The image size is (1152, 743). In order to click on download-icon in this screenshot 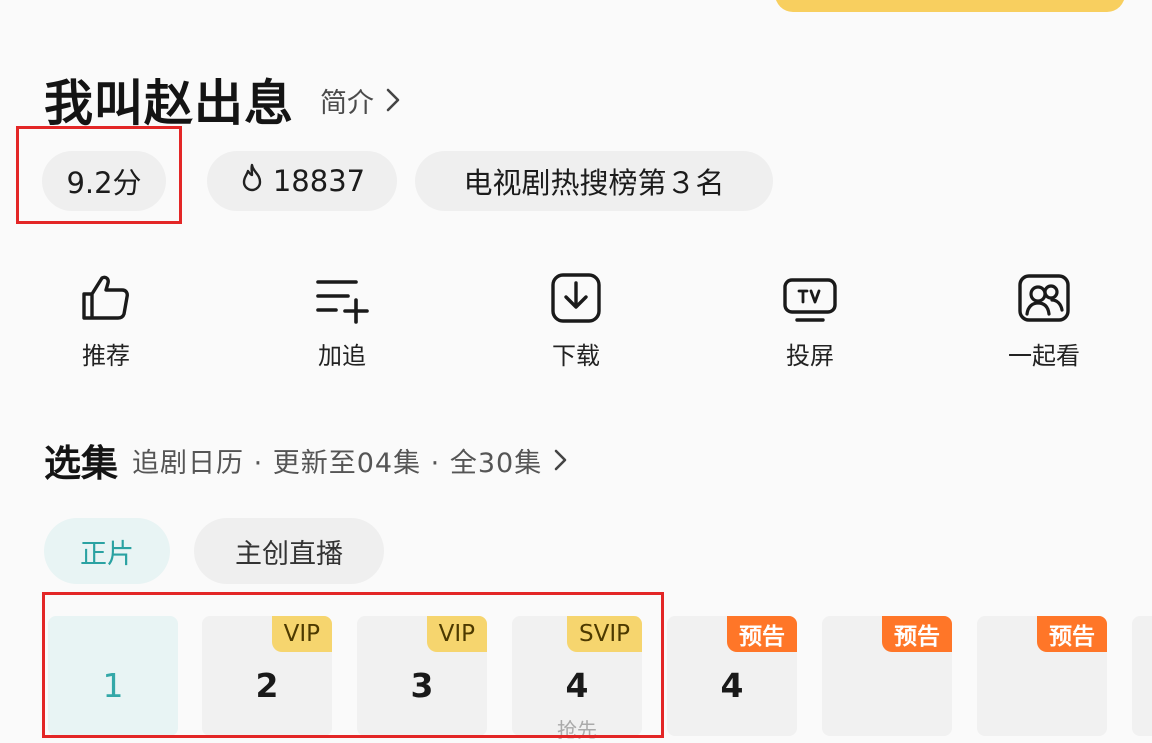, I will do `click(576, 298)`.